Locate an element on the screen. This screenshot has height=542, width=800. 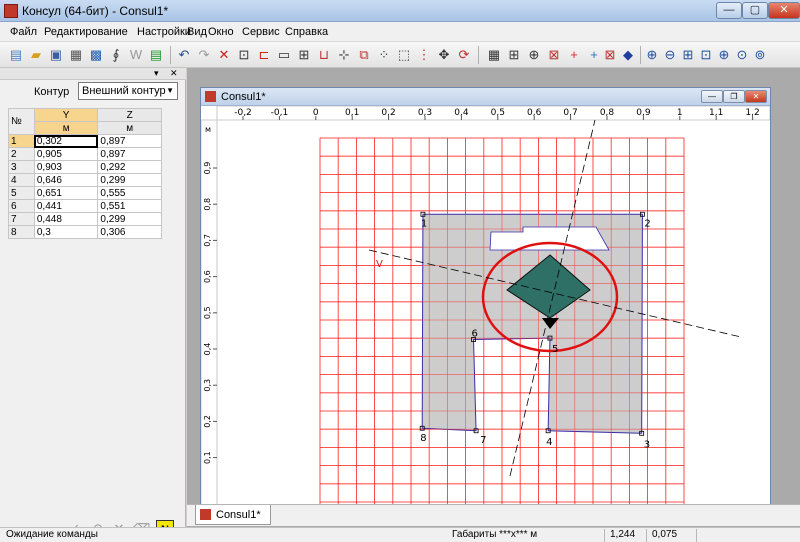
node-icon: ⊹ is located at coordinates (344, 55).